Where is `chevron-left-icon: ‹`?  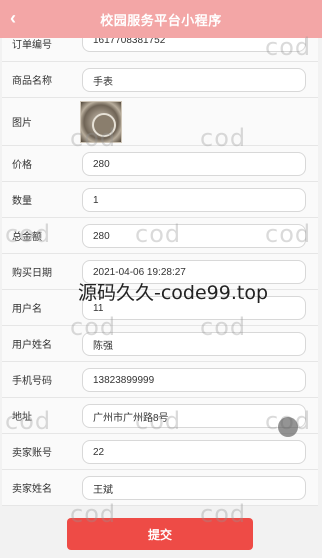
chevron-left-icon: ‹ is located at coordinates (17, 18).